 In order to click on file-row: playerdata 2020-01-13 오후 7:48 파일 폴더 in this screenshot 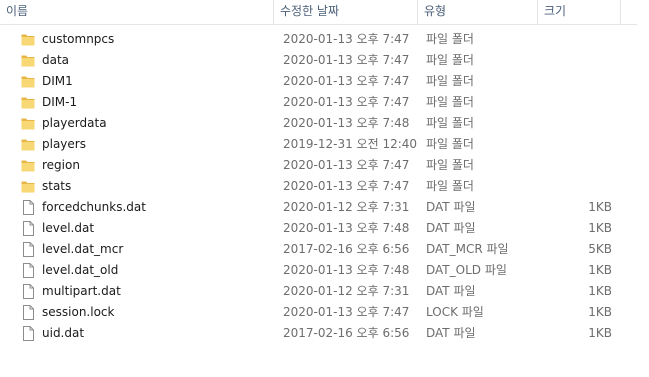, I will do `click(310, 123)`.